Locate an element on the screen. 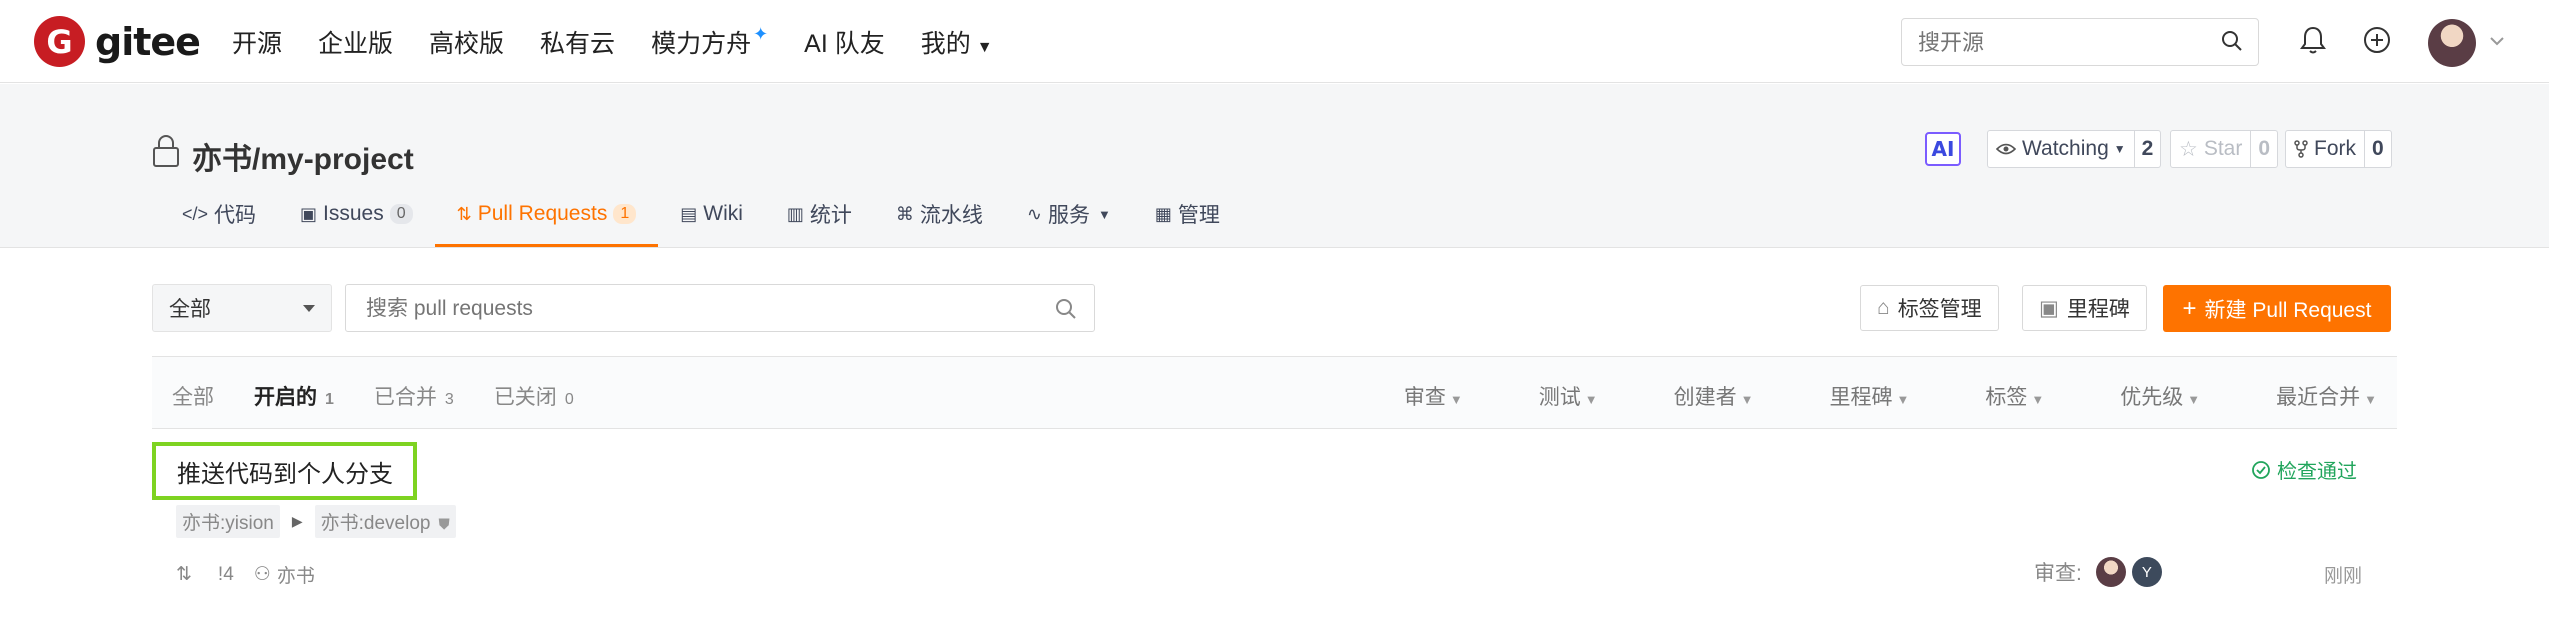  milestone-icon: ▣ is located at coordinates (2049, 308).